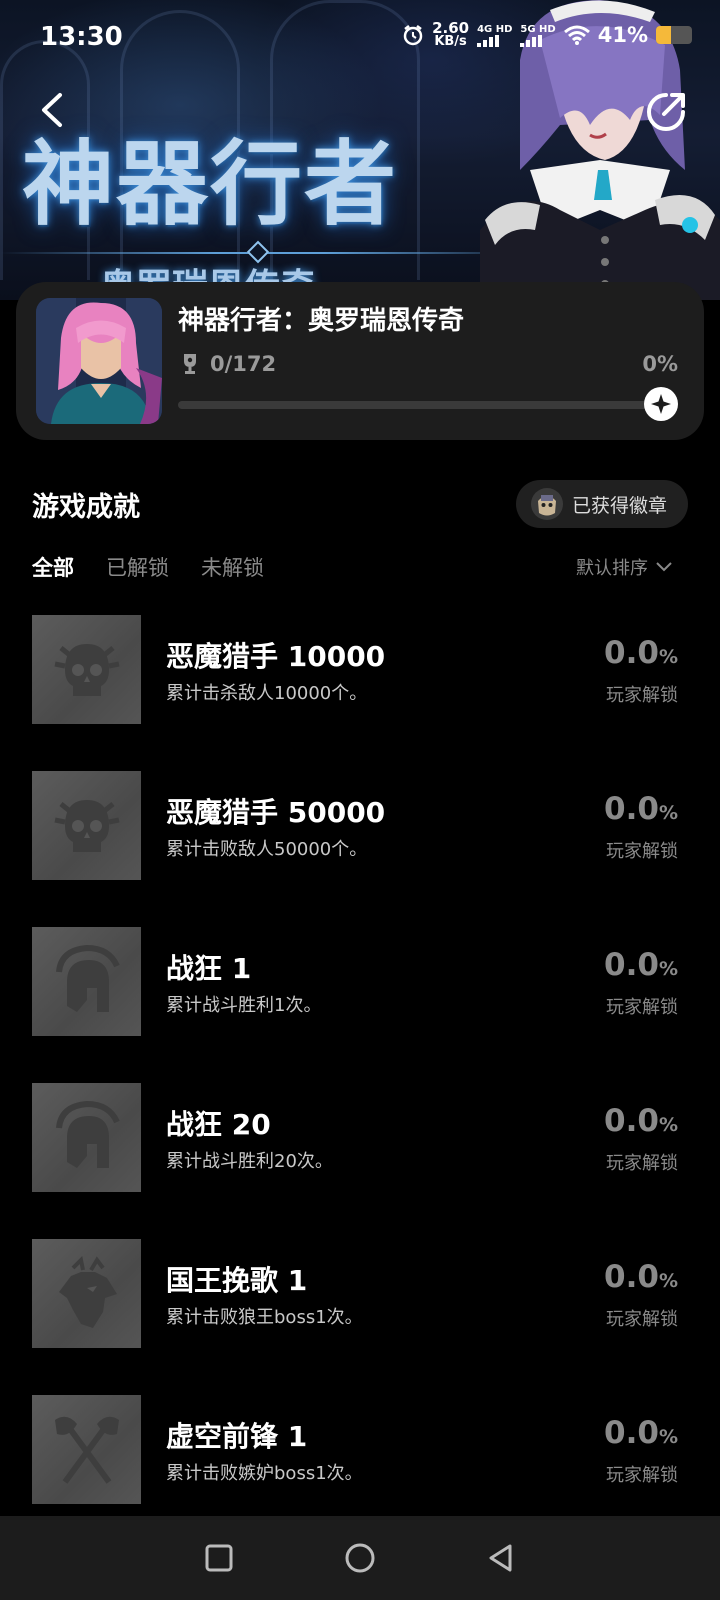 The width and height of the screenshot is (720, 1600). Describe the element at coordinates (547, 504) in the screenshot. I see `badge-avatar-icon` at that location.